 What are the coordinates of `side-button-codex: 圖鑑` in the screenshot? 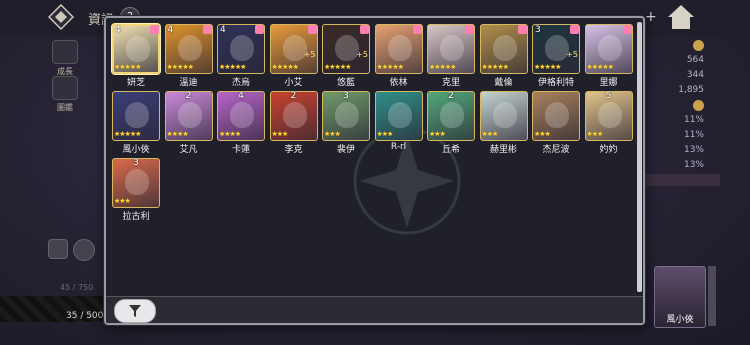 It's located at (65, 94).